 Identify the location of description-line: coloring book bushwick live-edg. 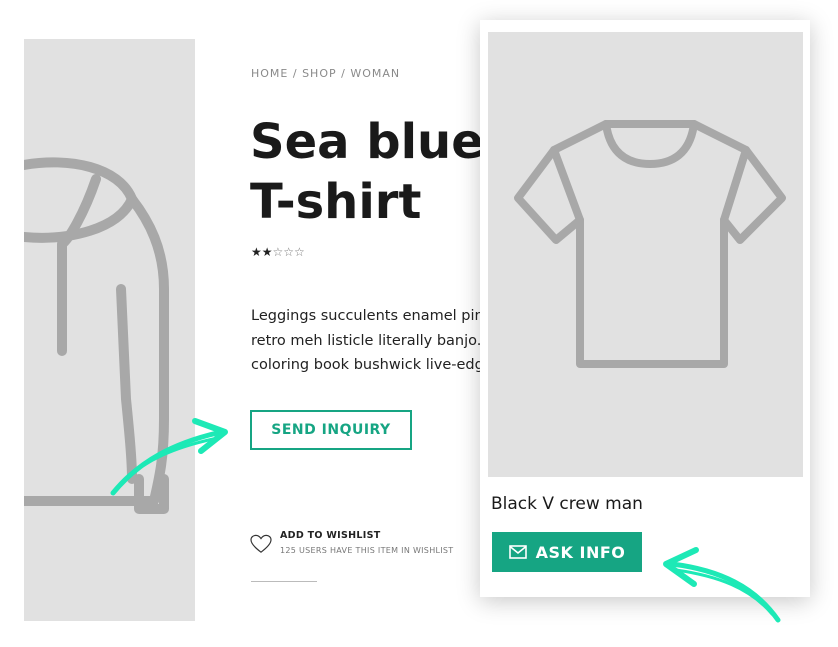
(367, 365).